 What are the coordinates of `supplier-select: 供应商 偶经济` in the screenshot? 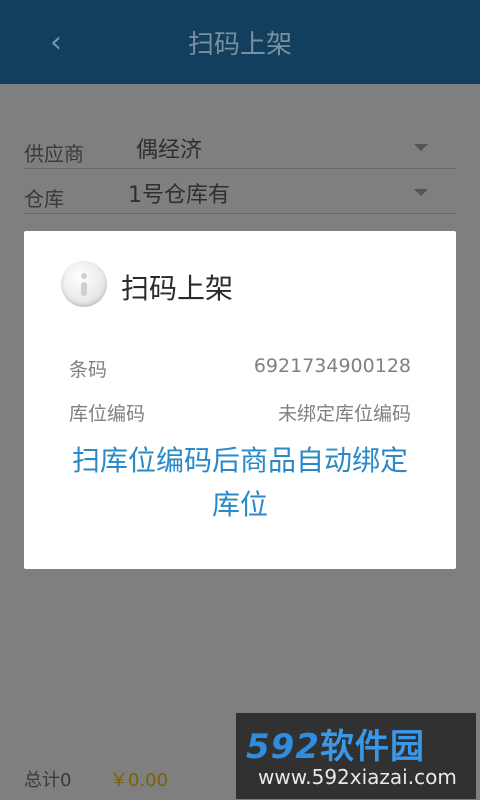 It's located at (240, 148).